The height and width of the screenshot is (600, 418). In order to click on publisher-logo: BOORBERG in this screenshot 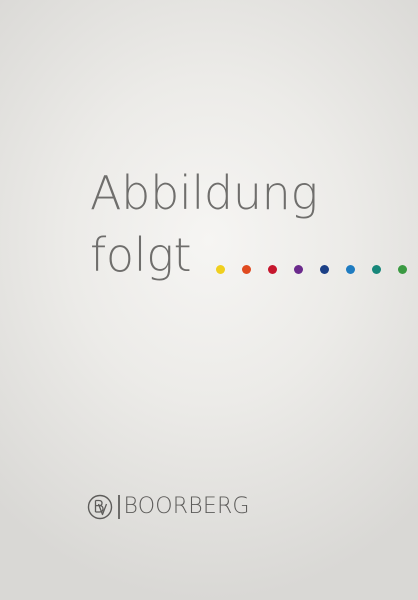, I will do `click(168, 507)`.